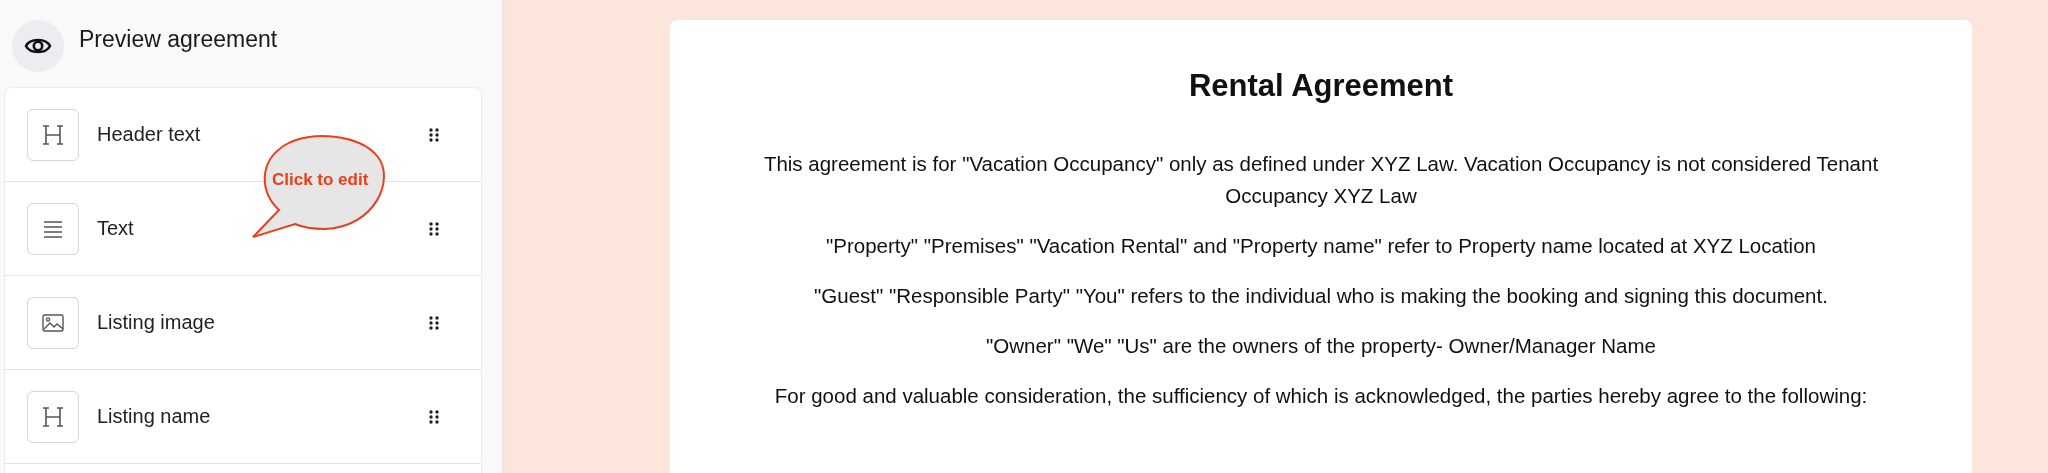 Image resolution: width=2048 pixels, height=473 pixels. Describe the element at coordinates (1321, 180) in the screenshot. I see `agreement-paragraph: This agreement is for "Vacation Occupancy" only as defined under XYZ Law. Vacation Occupancy is not considered Tenant Occupancy XYZ Law` at that location.